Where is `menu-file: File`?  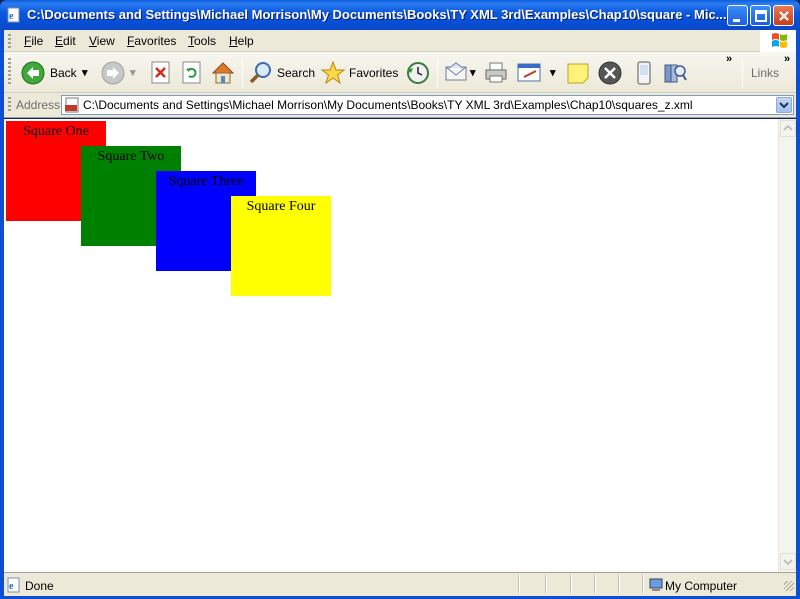
menu-file: File is located at coordinates (33, 41).